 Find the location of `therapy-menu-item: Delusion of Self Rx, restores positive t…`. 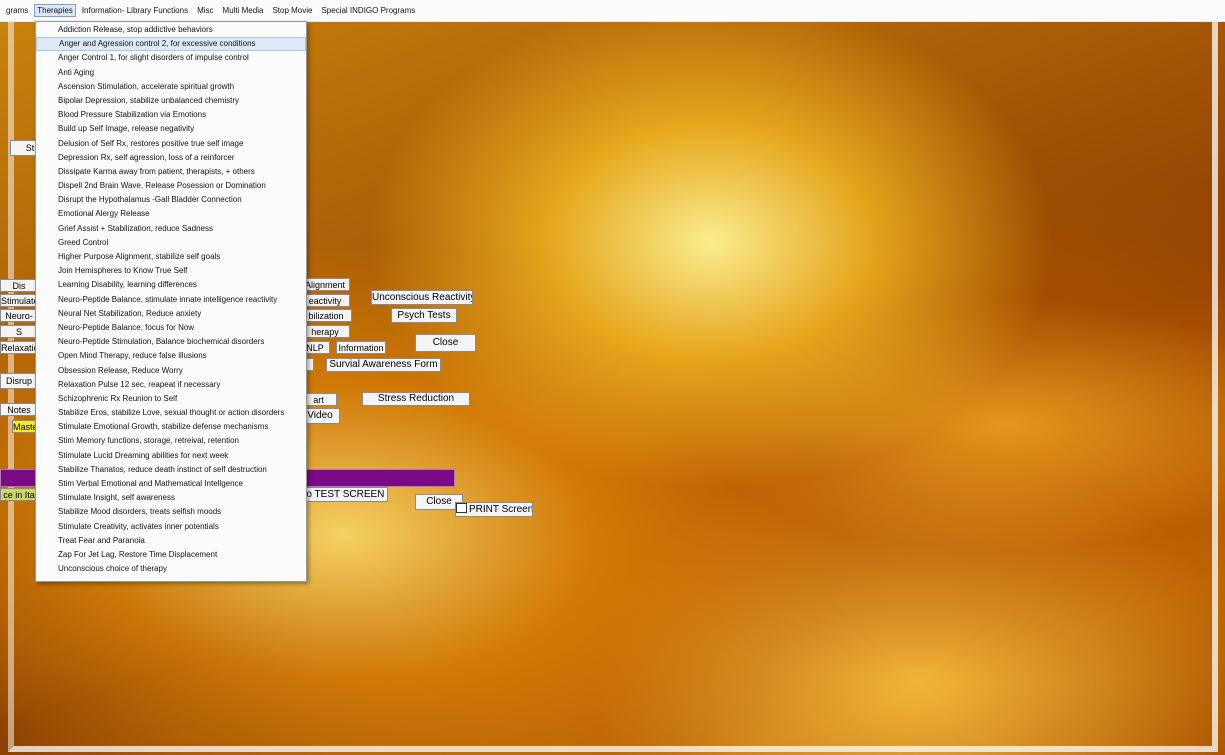

therapy-menu-item: Delusion of Self Rx, restores positive t… is located at coordinates (171, 144).